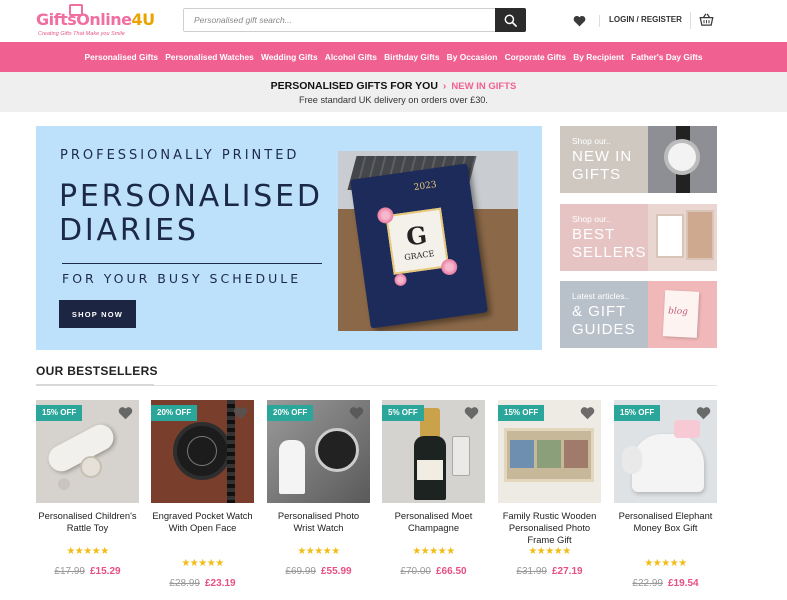 The image size is (787, 600). I want to click on heart-icon, so click(579, 21).